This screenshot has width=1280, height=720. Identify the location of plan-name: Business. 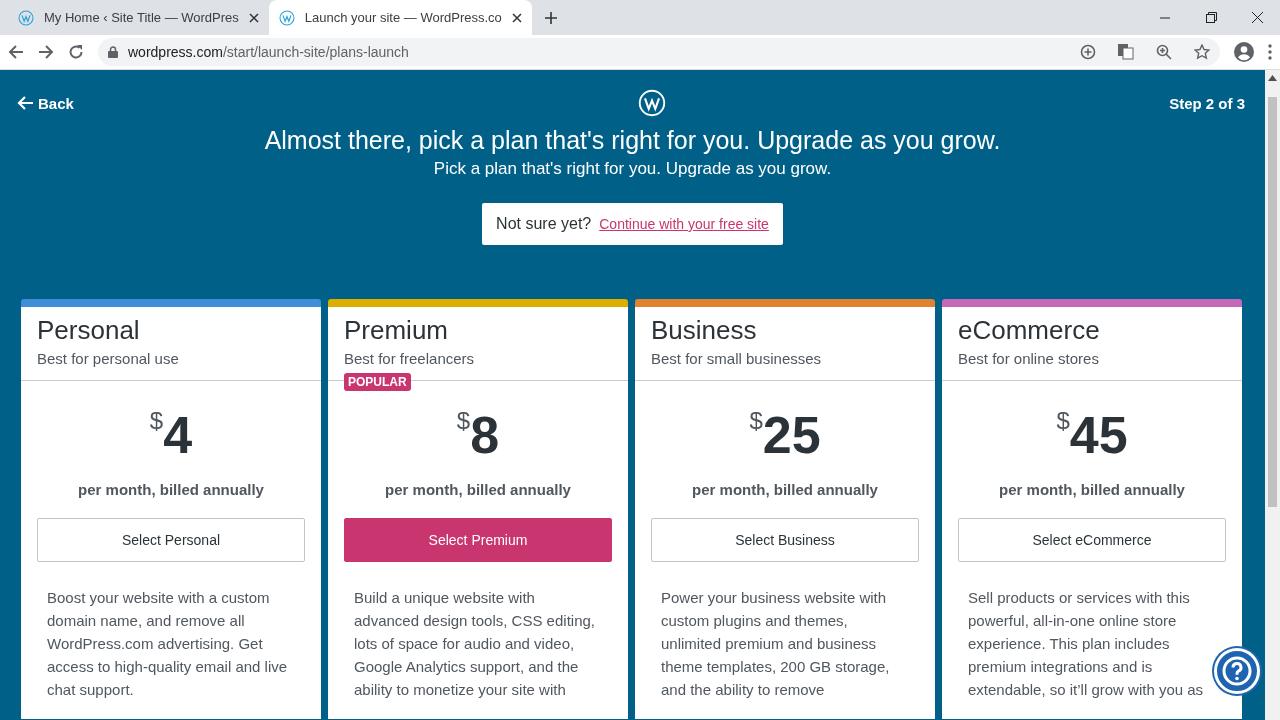
(704, 330).